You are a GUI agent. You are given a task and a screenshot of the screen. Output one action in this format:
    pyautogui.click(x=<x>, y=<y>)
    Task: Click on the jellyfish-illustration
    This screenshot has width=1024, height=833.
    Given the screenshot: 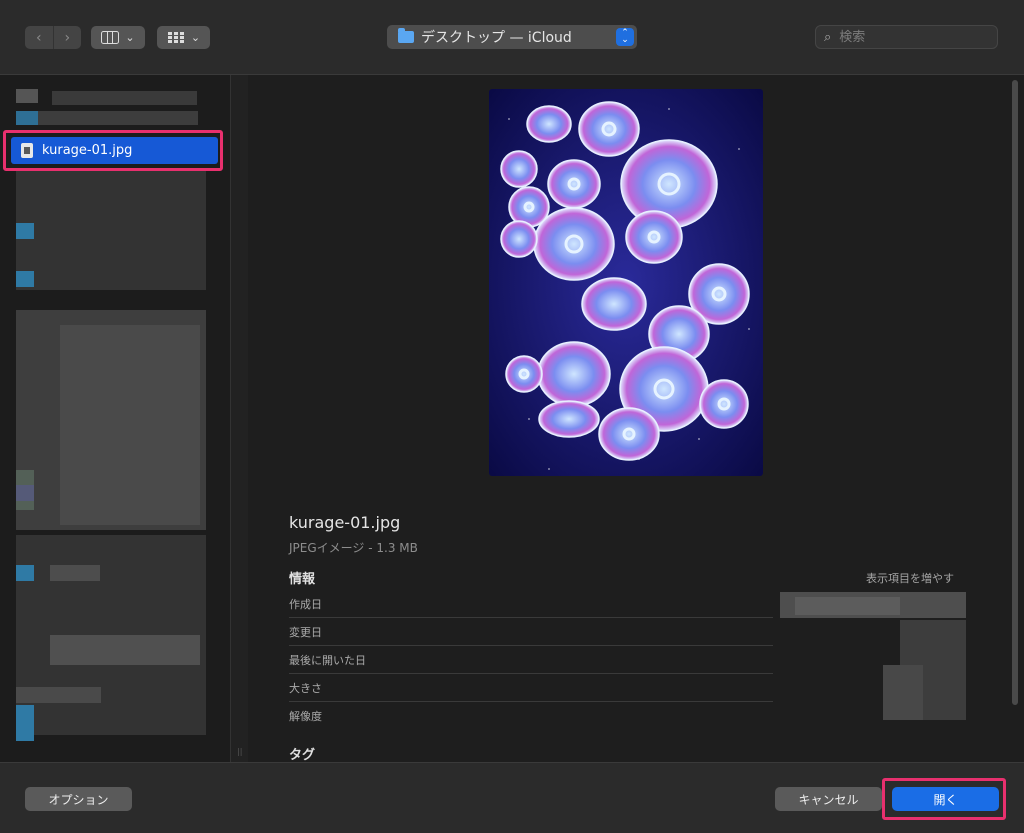 What is the action you would take?
    pyautogui.click(x=626, y=282)
    